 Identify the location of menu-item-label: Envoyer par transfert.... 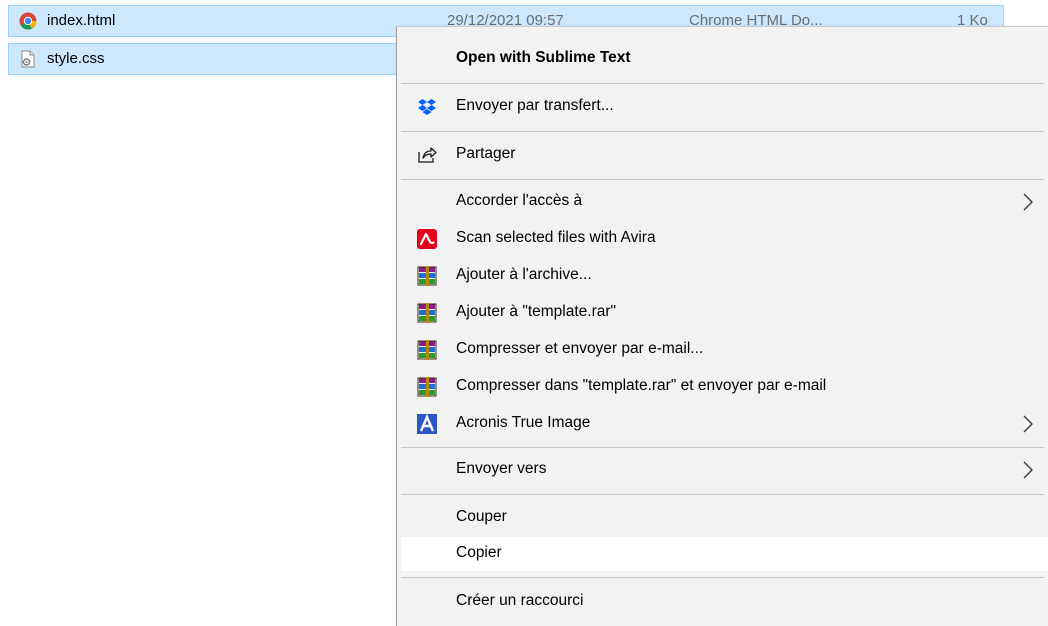
(535, 105).